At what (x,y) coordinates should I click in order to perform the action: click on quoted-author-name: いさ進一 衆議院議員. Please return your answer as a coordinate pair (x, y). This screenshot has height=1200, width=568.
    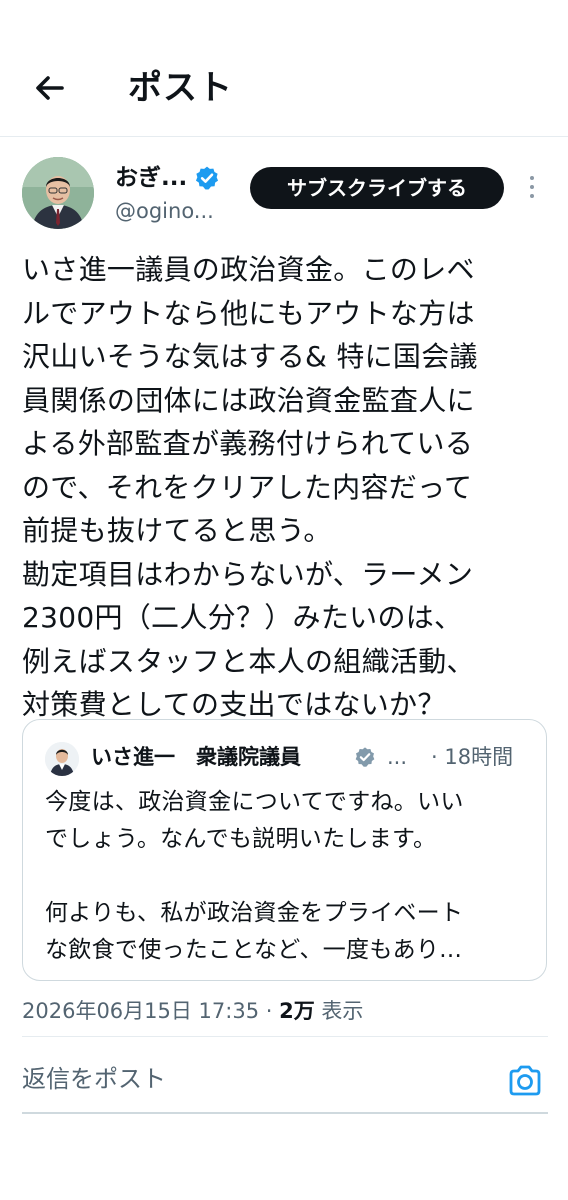
    Looking at the image, I should click on (196, 757).